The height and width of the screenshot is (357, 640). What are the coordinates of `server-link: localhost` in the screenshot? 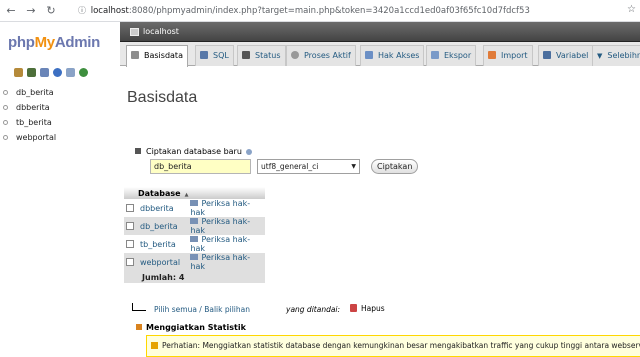 It's located at (154, 32).